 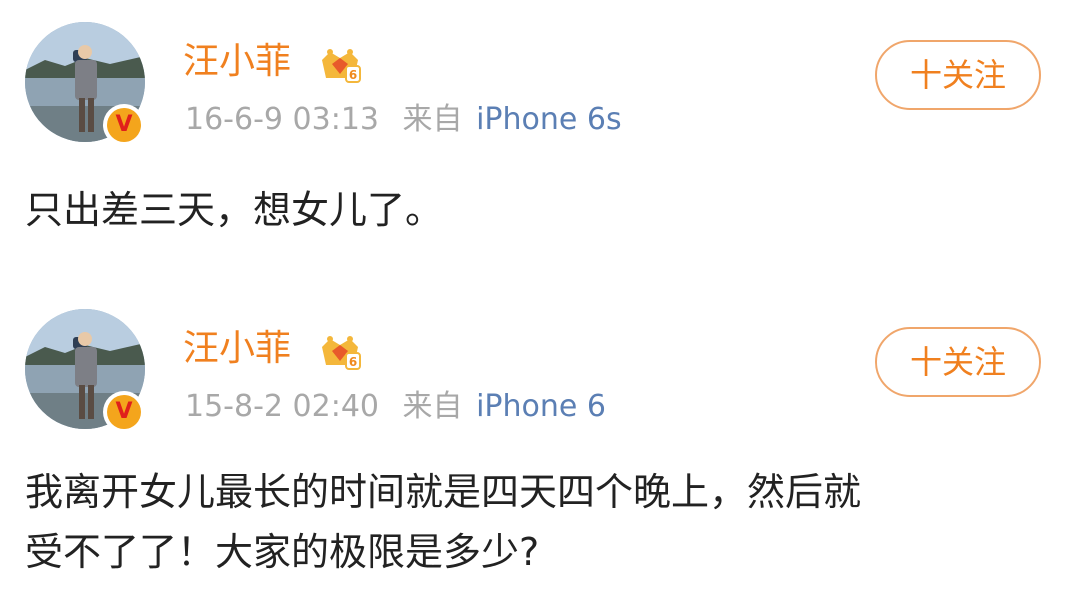 What do you see at coordinates (541, 406) in the screenshot?
I see `device-link: iPhone 6` at bounding box center [541, 406].